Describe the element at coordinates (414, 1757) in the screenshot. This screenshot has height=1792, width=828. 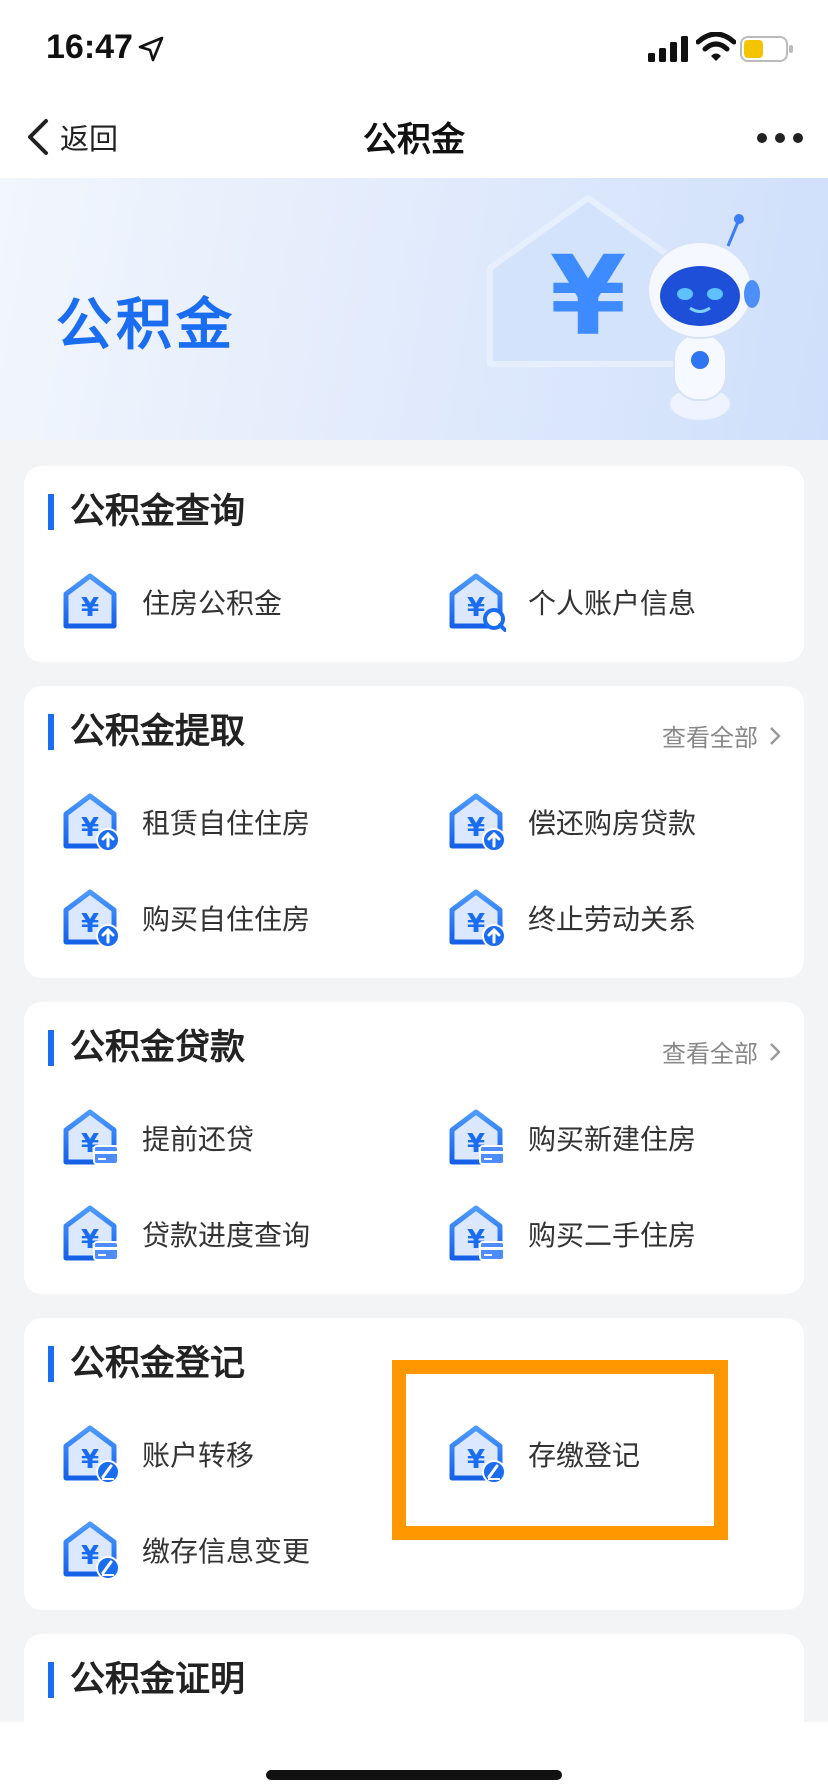
I see `home-bar` at that location.